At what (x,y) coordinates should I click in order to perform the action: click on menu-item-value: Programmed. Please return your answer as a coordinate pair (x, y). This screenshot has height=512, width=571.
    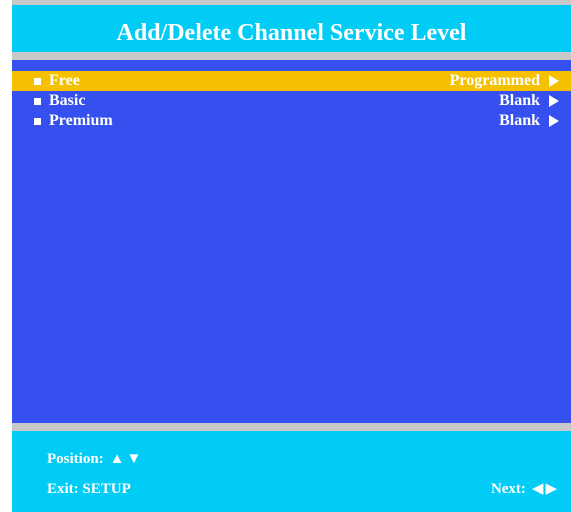
    Looking at the image, I should click on (494, 80).